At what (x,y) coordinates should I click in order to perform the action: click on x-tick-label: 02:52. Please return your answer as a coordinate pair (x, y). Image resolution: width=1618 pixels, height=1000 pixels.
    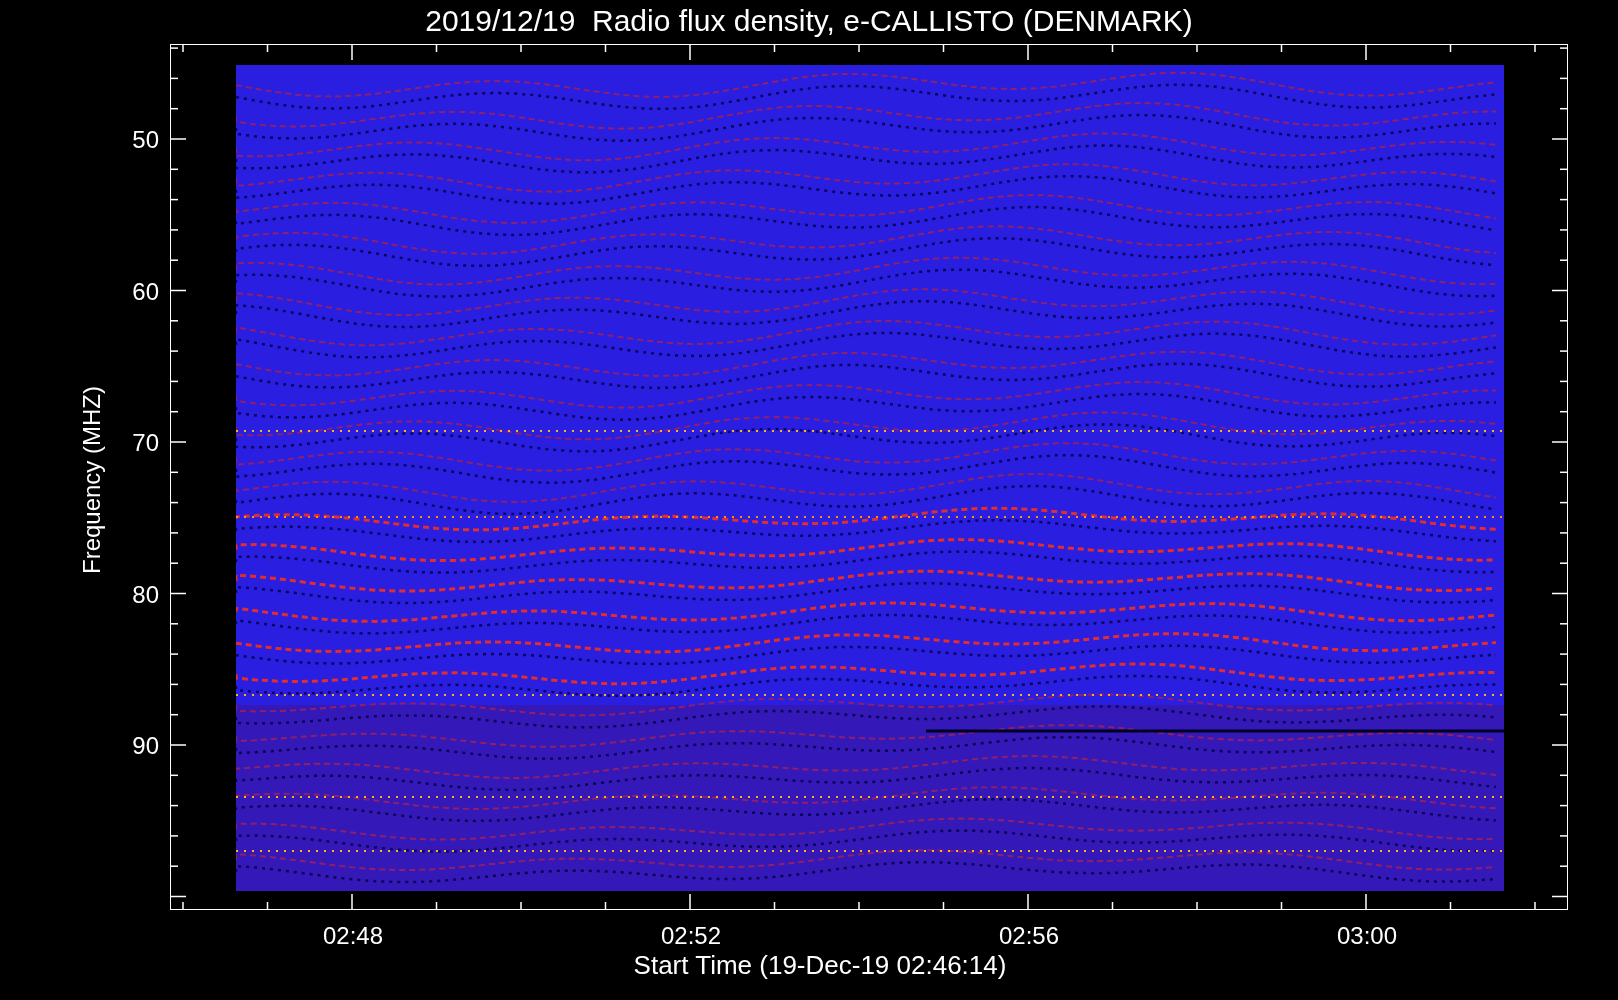
    Looking at the image, I should click on (691, 936).